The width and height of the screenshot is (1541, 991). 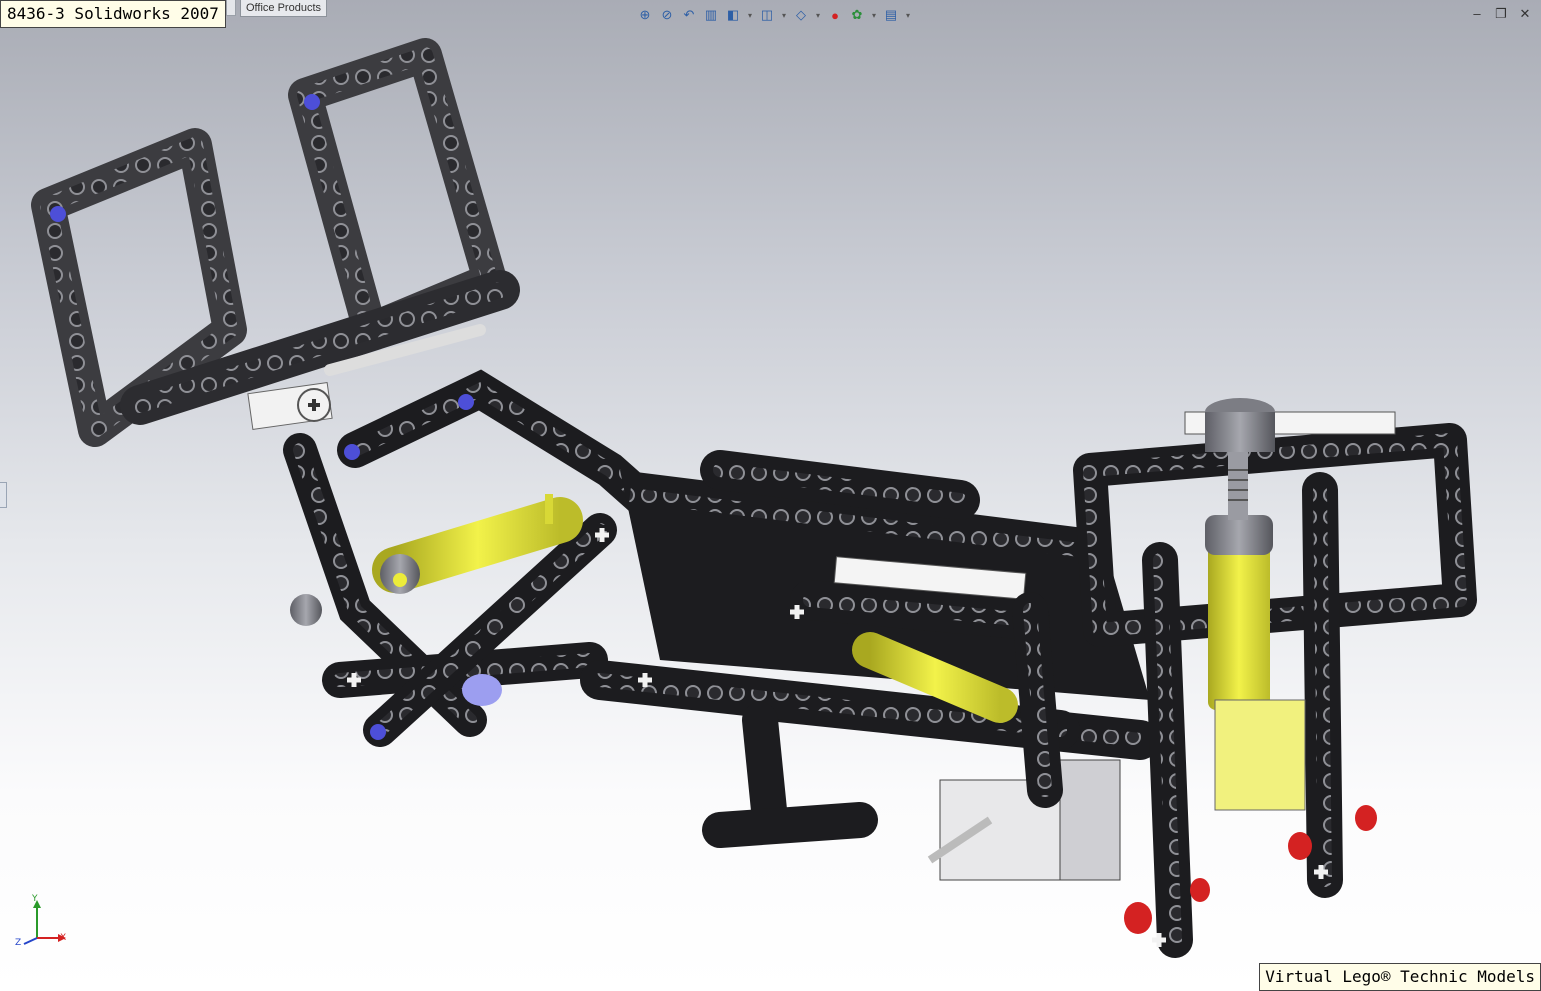 What do you see at coordinates (63, 938) in the screenshot?
I see `x-axis-label: X` at bounding box center [63, 938].